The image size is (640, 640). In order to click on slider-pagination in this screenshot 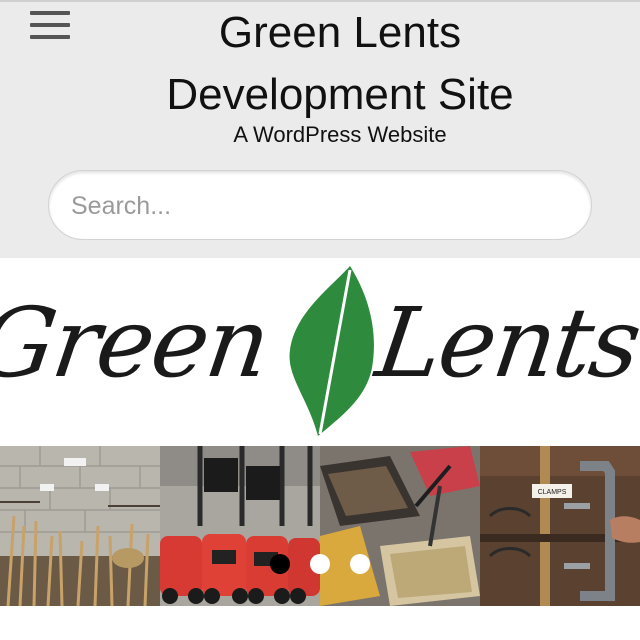, I will do `click(320, 564)`.